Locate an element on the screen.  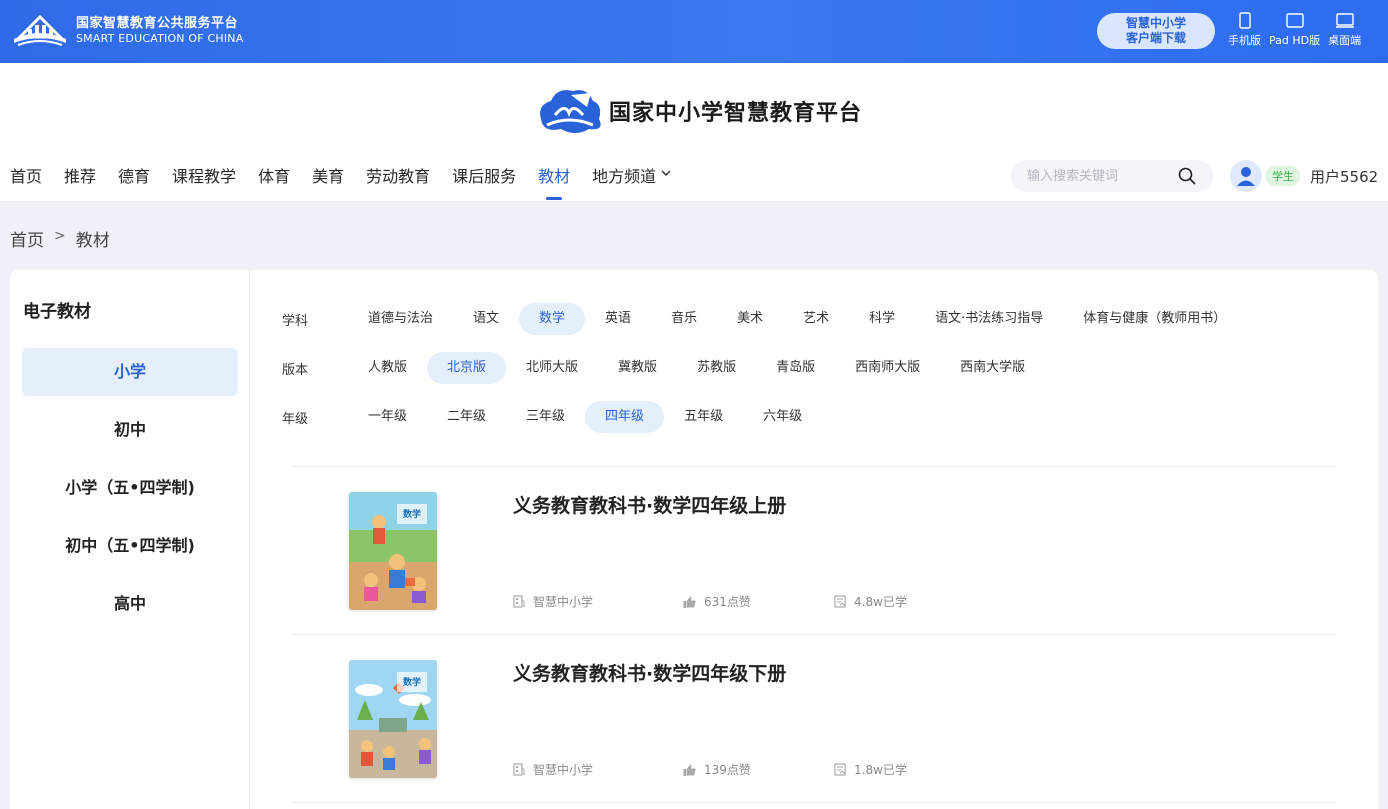
subject-filter-label: 学科 is located at coordinates (295, 321).